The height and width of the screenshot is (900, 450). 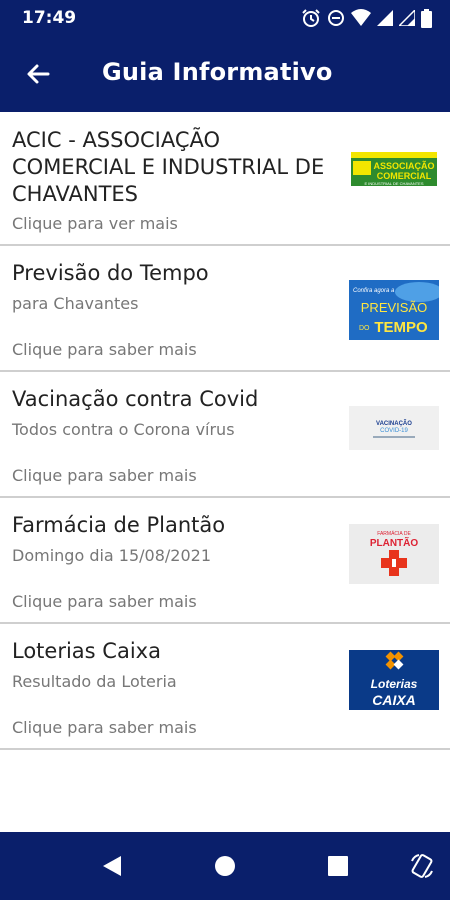 I want to click on vacinacao-logo-line2: COVID-19, so click(x=394, y=431).